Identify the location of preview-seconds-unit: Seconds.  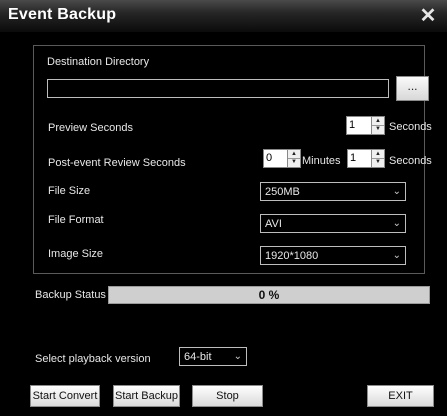
(410, 127).